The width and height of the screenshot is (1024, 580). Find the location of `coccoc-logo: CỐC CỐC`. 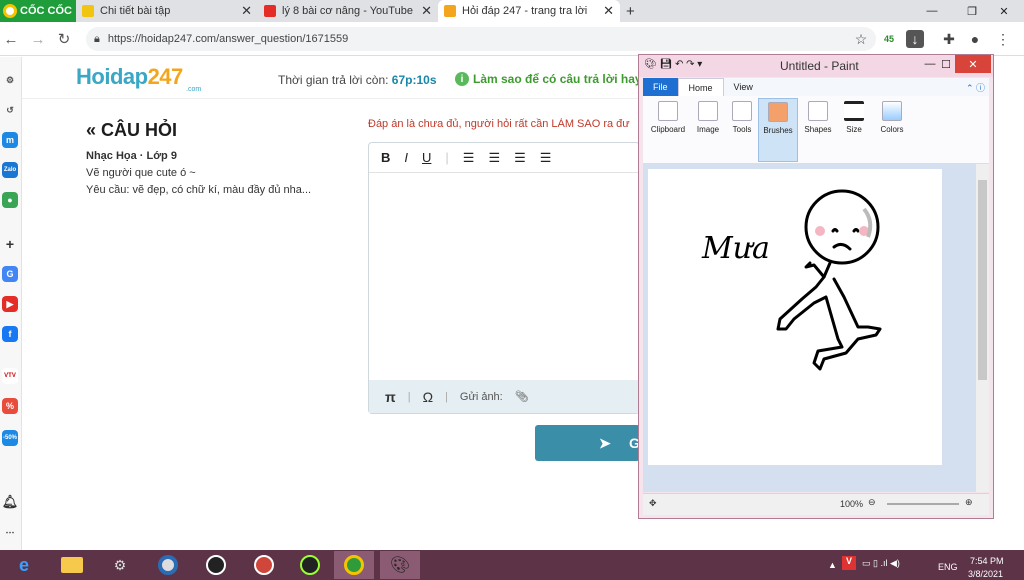

coccoc-logo: CỐC CỐC is located at coordinates (38, 11).